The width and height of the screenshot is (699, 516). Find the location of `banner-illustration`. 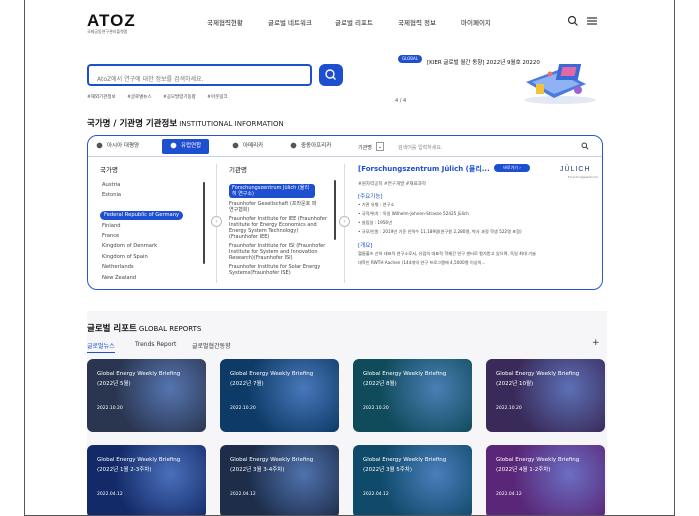

banner-illustration is located at coordinates (560, 84).